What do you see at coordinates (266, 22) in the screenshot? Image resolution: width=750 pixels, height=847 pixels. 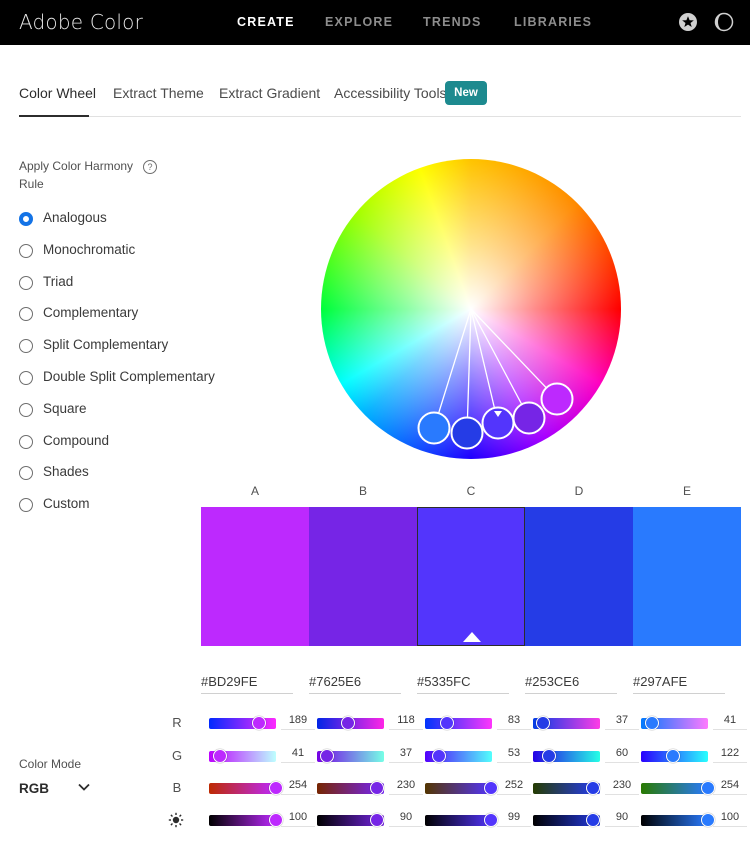 I see `nav-create: CREATE` at bounding box center [266, 22].